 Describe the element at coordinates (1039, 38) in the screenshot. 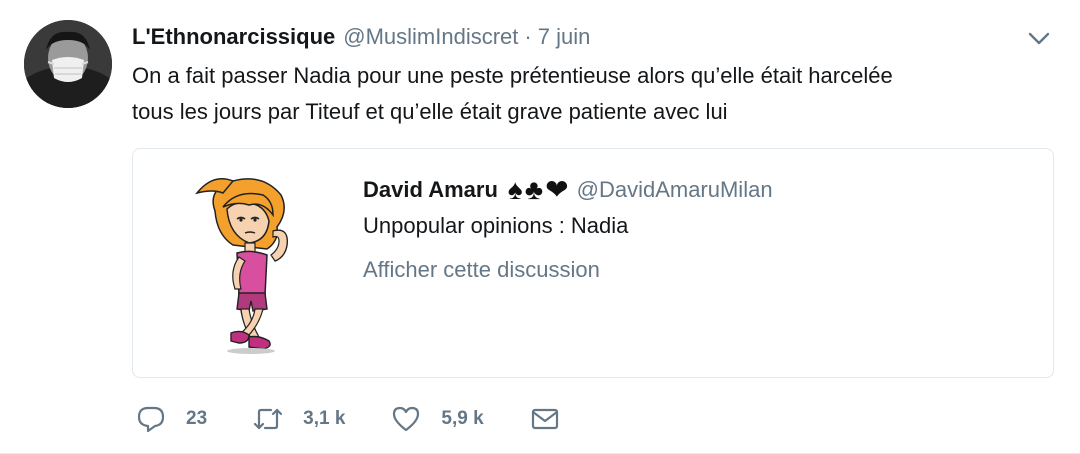

I see `chevron-down-icon` at that location.